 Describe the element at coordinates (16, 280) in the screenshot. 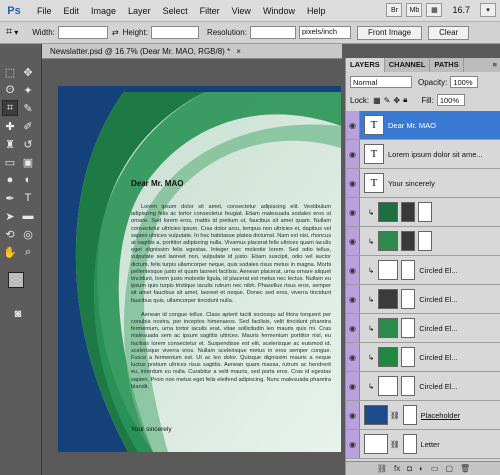

I see `foreground-color-swatch` at that location.